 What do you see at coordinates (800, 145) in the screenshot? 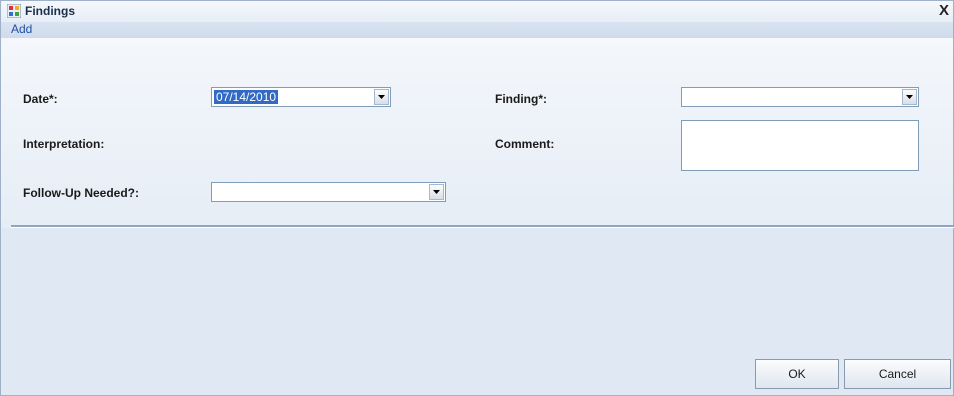
I see `comment-field` at bounding box center [800, 145].